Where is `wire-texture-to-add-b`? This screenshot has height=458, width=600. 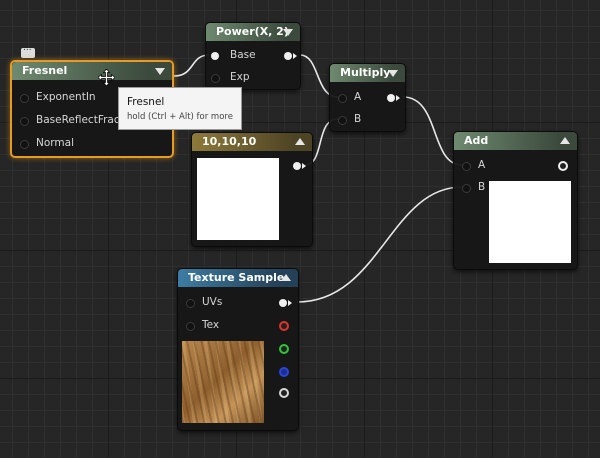
wire-texture-to-add-b is located at coordinates (379, 244).